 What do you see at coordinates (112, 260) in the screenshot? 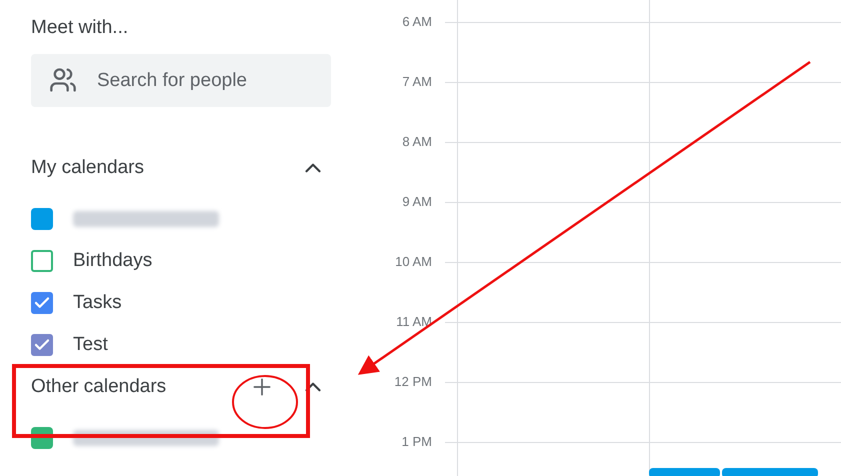
I see `calendar-name: Birthdays` at bounding box center [112, 260].